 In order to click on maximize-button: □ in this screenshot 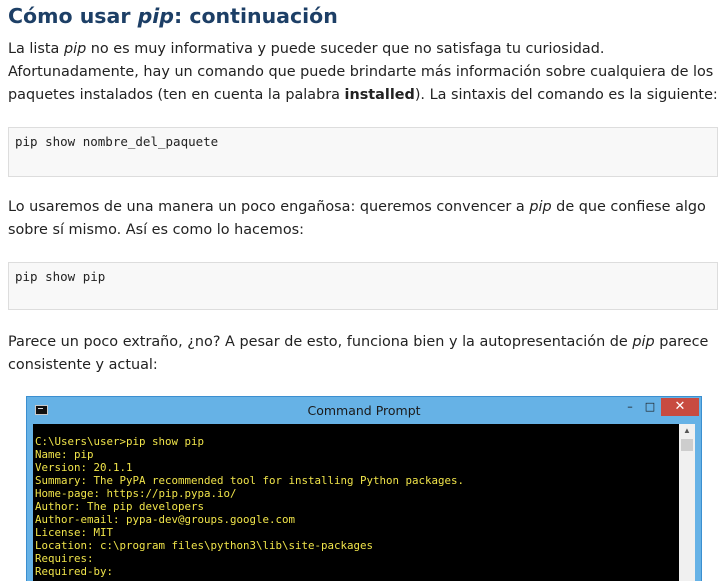, I will do `click(650, 407)`.